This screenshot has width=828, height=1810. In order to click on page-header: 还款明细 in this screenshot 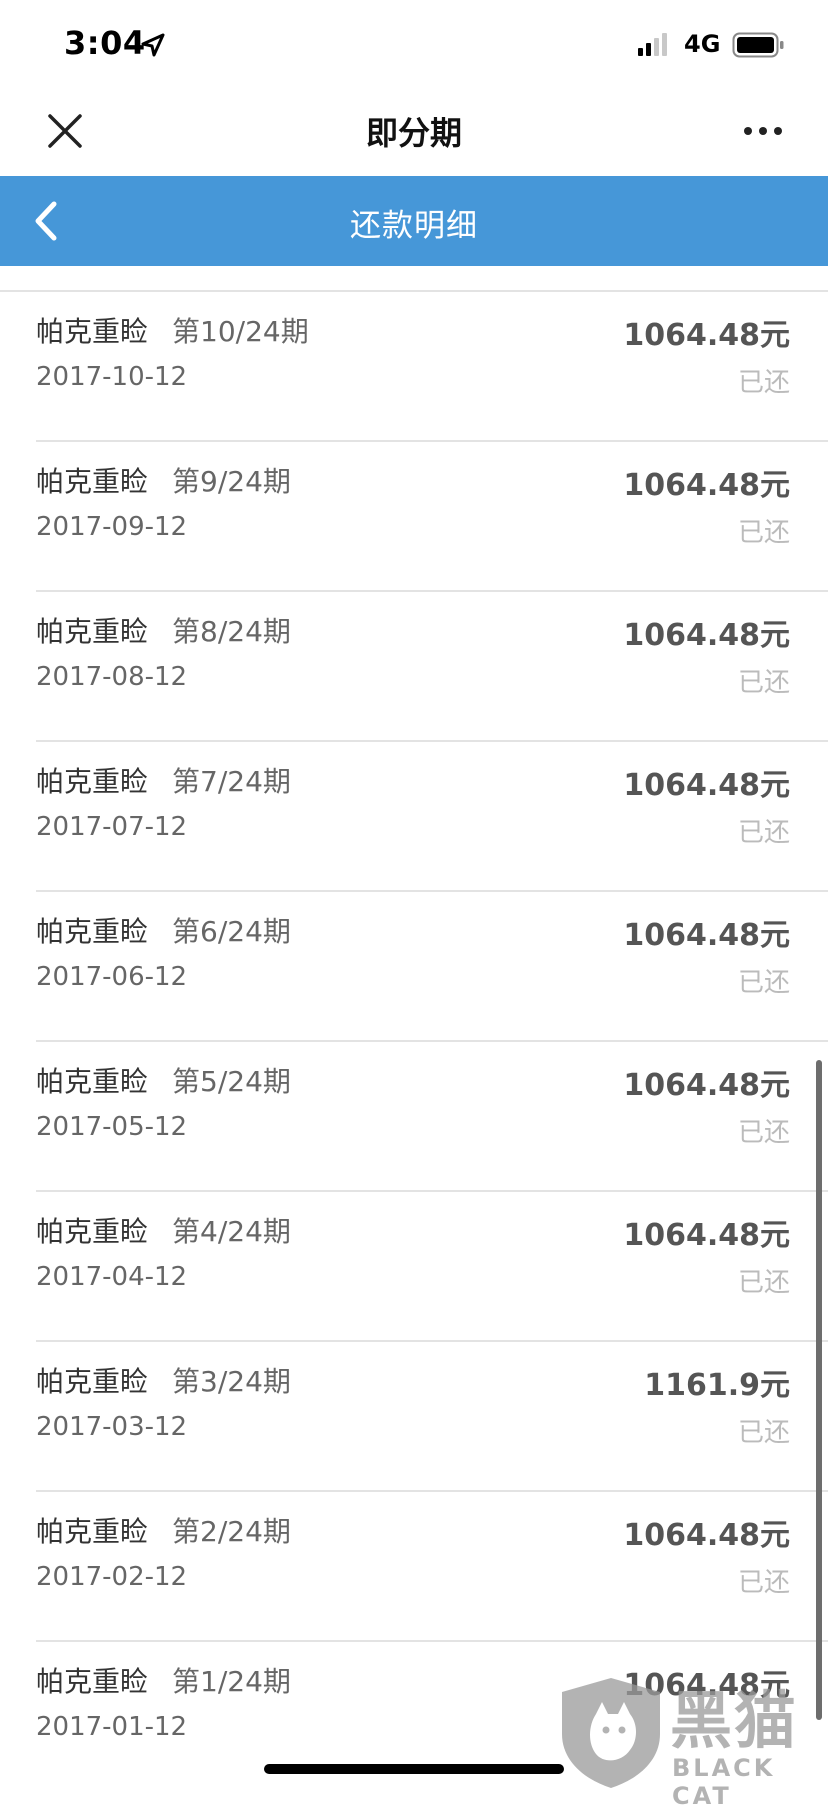, I will do `click(414, 221)`.